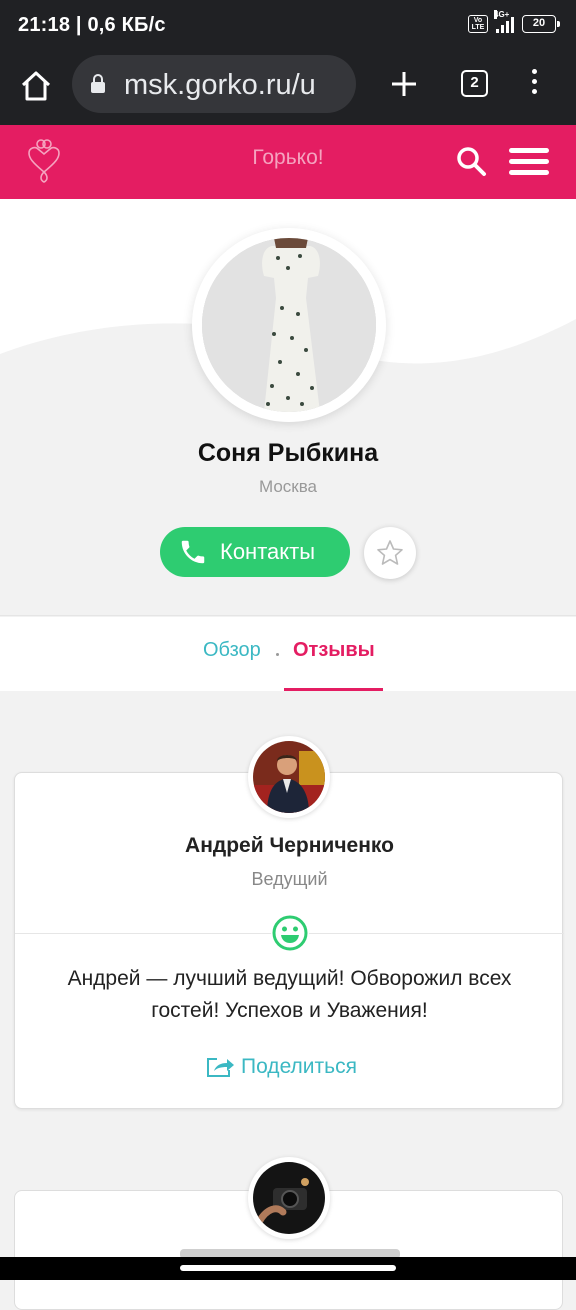 The height and width of the screenshot is (1310, 576). Describe the element at coordinates (478, 24) in the screenshot. I see `volte-icon: Vo LTE` at that location.